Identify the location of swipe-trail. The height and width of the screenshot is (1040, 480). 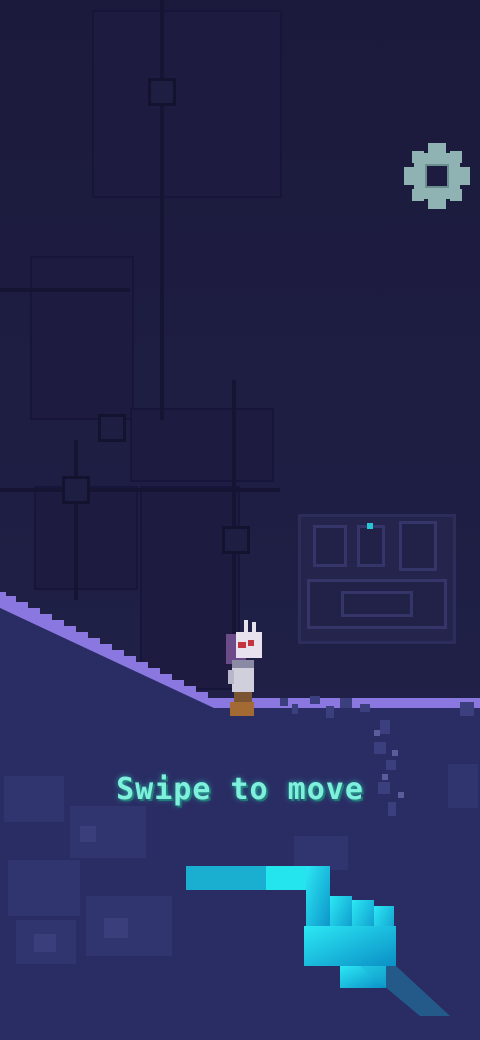
(226, 878).